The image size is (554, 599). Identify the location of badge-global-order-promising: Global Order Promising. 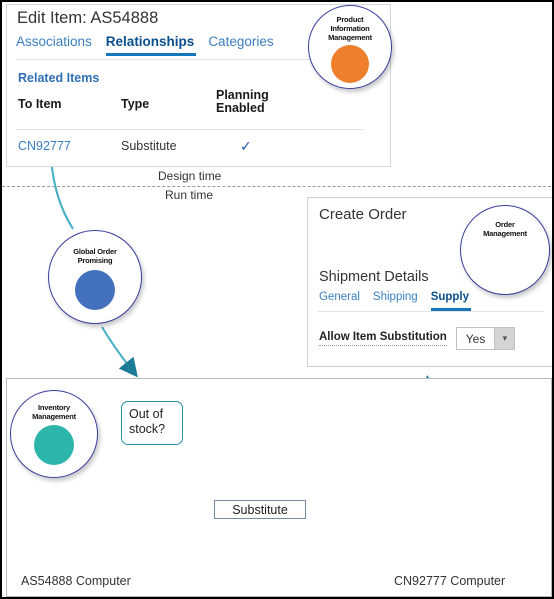
(95, 277).